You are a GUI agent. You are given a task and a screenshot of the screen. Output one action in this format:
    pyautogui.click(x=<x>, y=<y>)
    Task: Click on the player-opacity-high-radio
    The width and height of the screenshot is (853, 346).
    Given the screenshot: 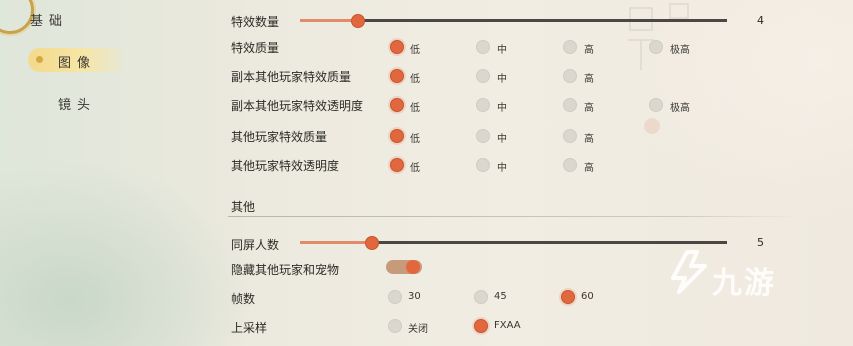 What is the action you would take?
    pyautogui.click(x=570, y=165)
    